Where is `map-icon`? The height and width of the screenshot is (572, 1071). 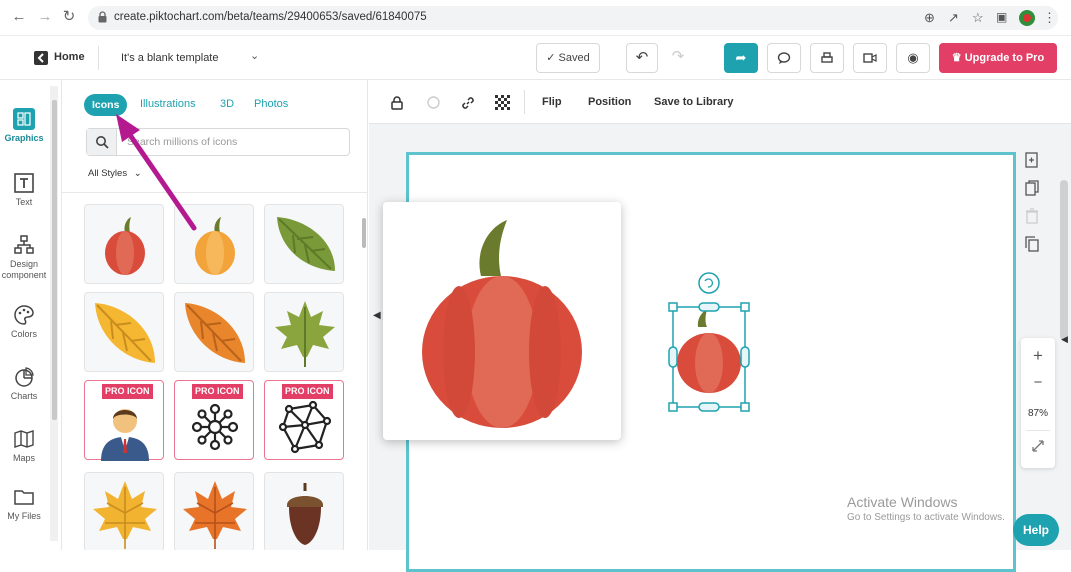
map-icon is located at coordinates (24, 439).